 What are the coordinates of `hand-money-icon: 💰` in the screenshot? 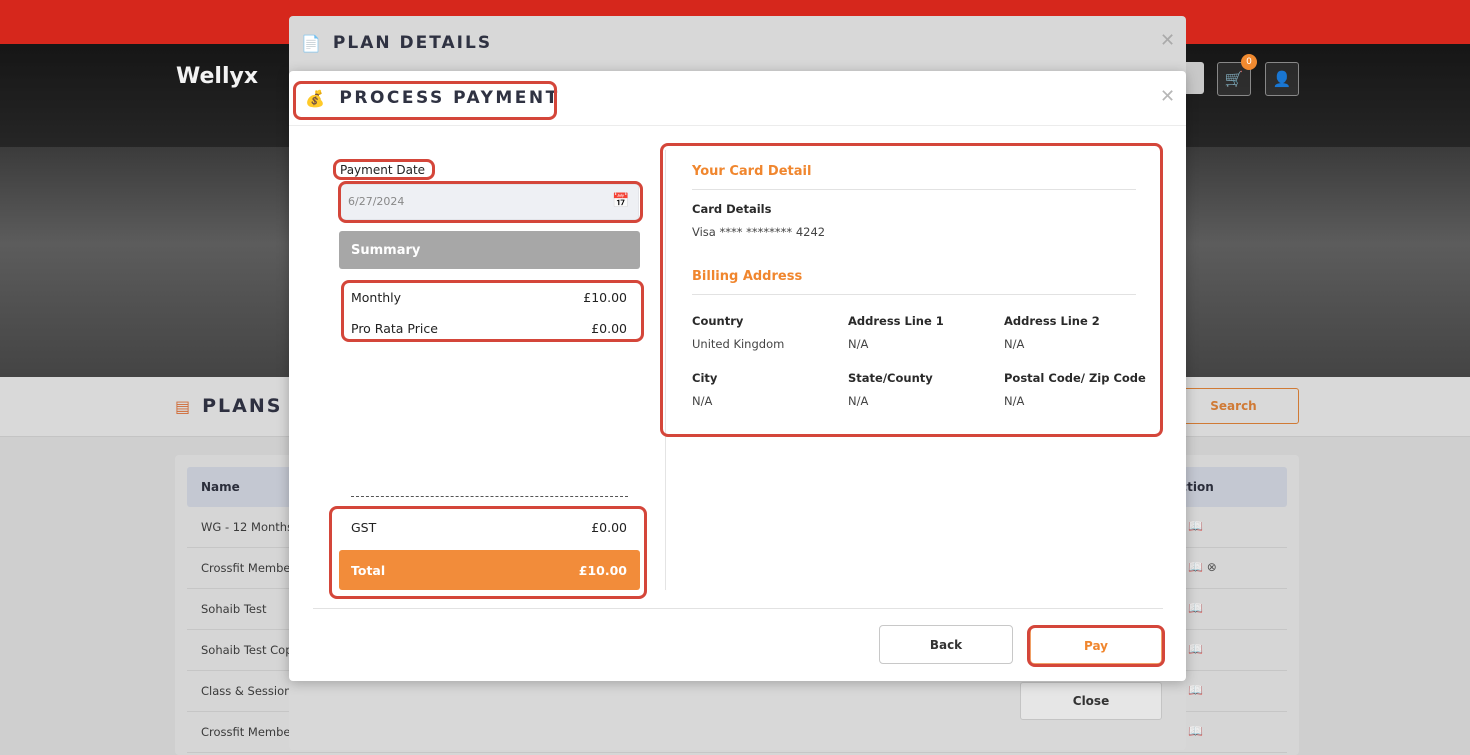 It's located at (316, 98).